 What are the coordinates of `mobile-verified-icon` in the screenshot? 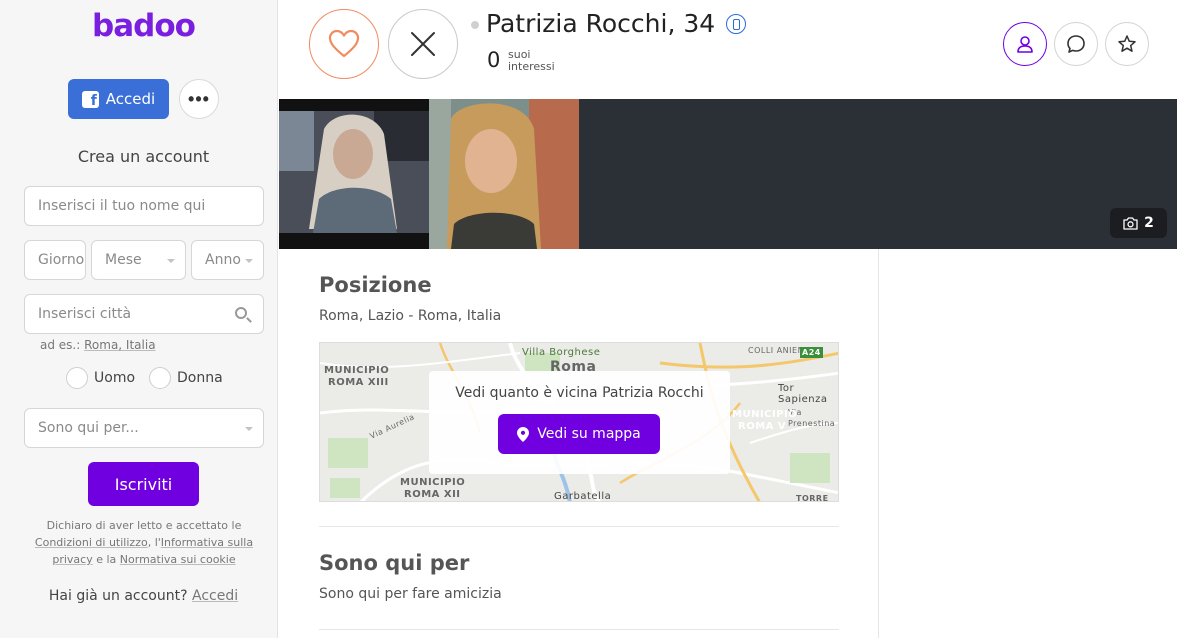 It's located at (736, 24).